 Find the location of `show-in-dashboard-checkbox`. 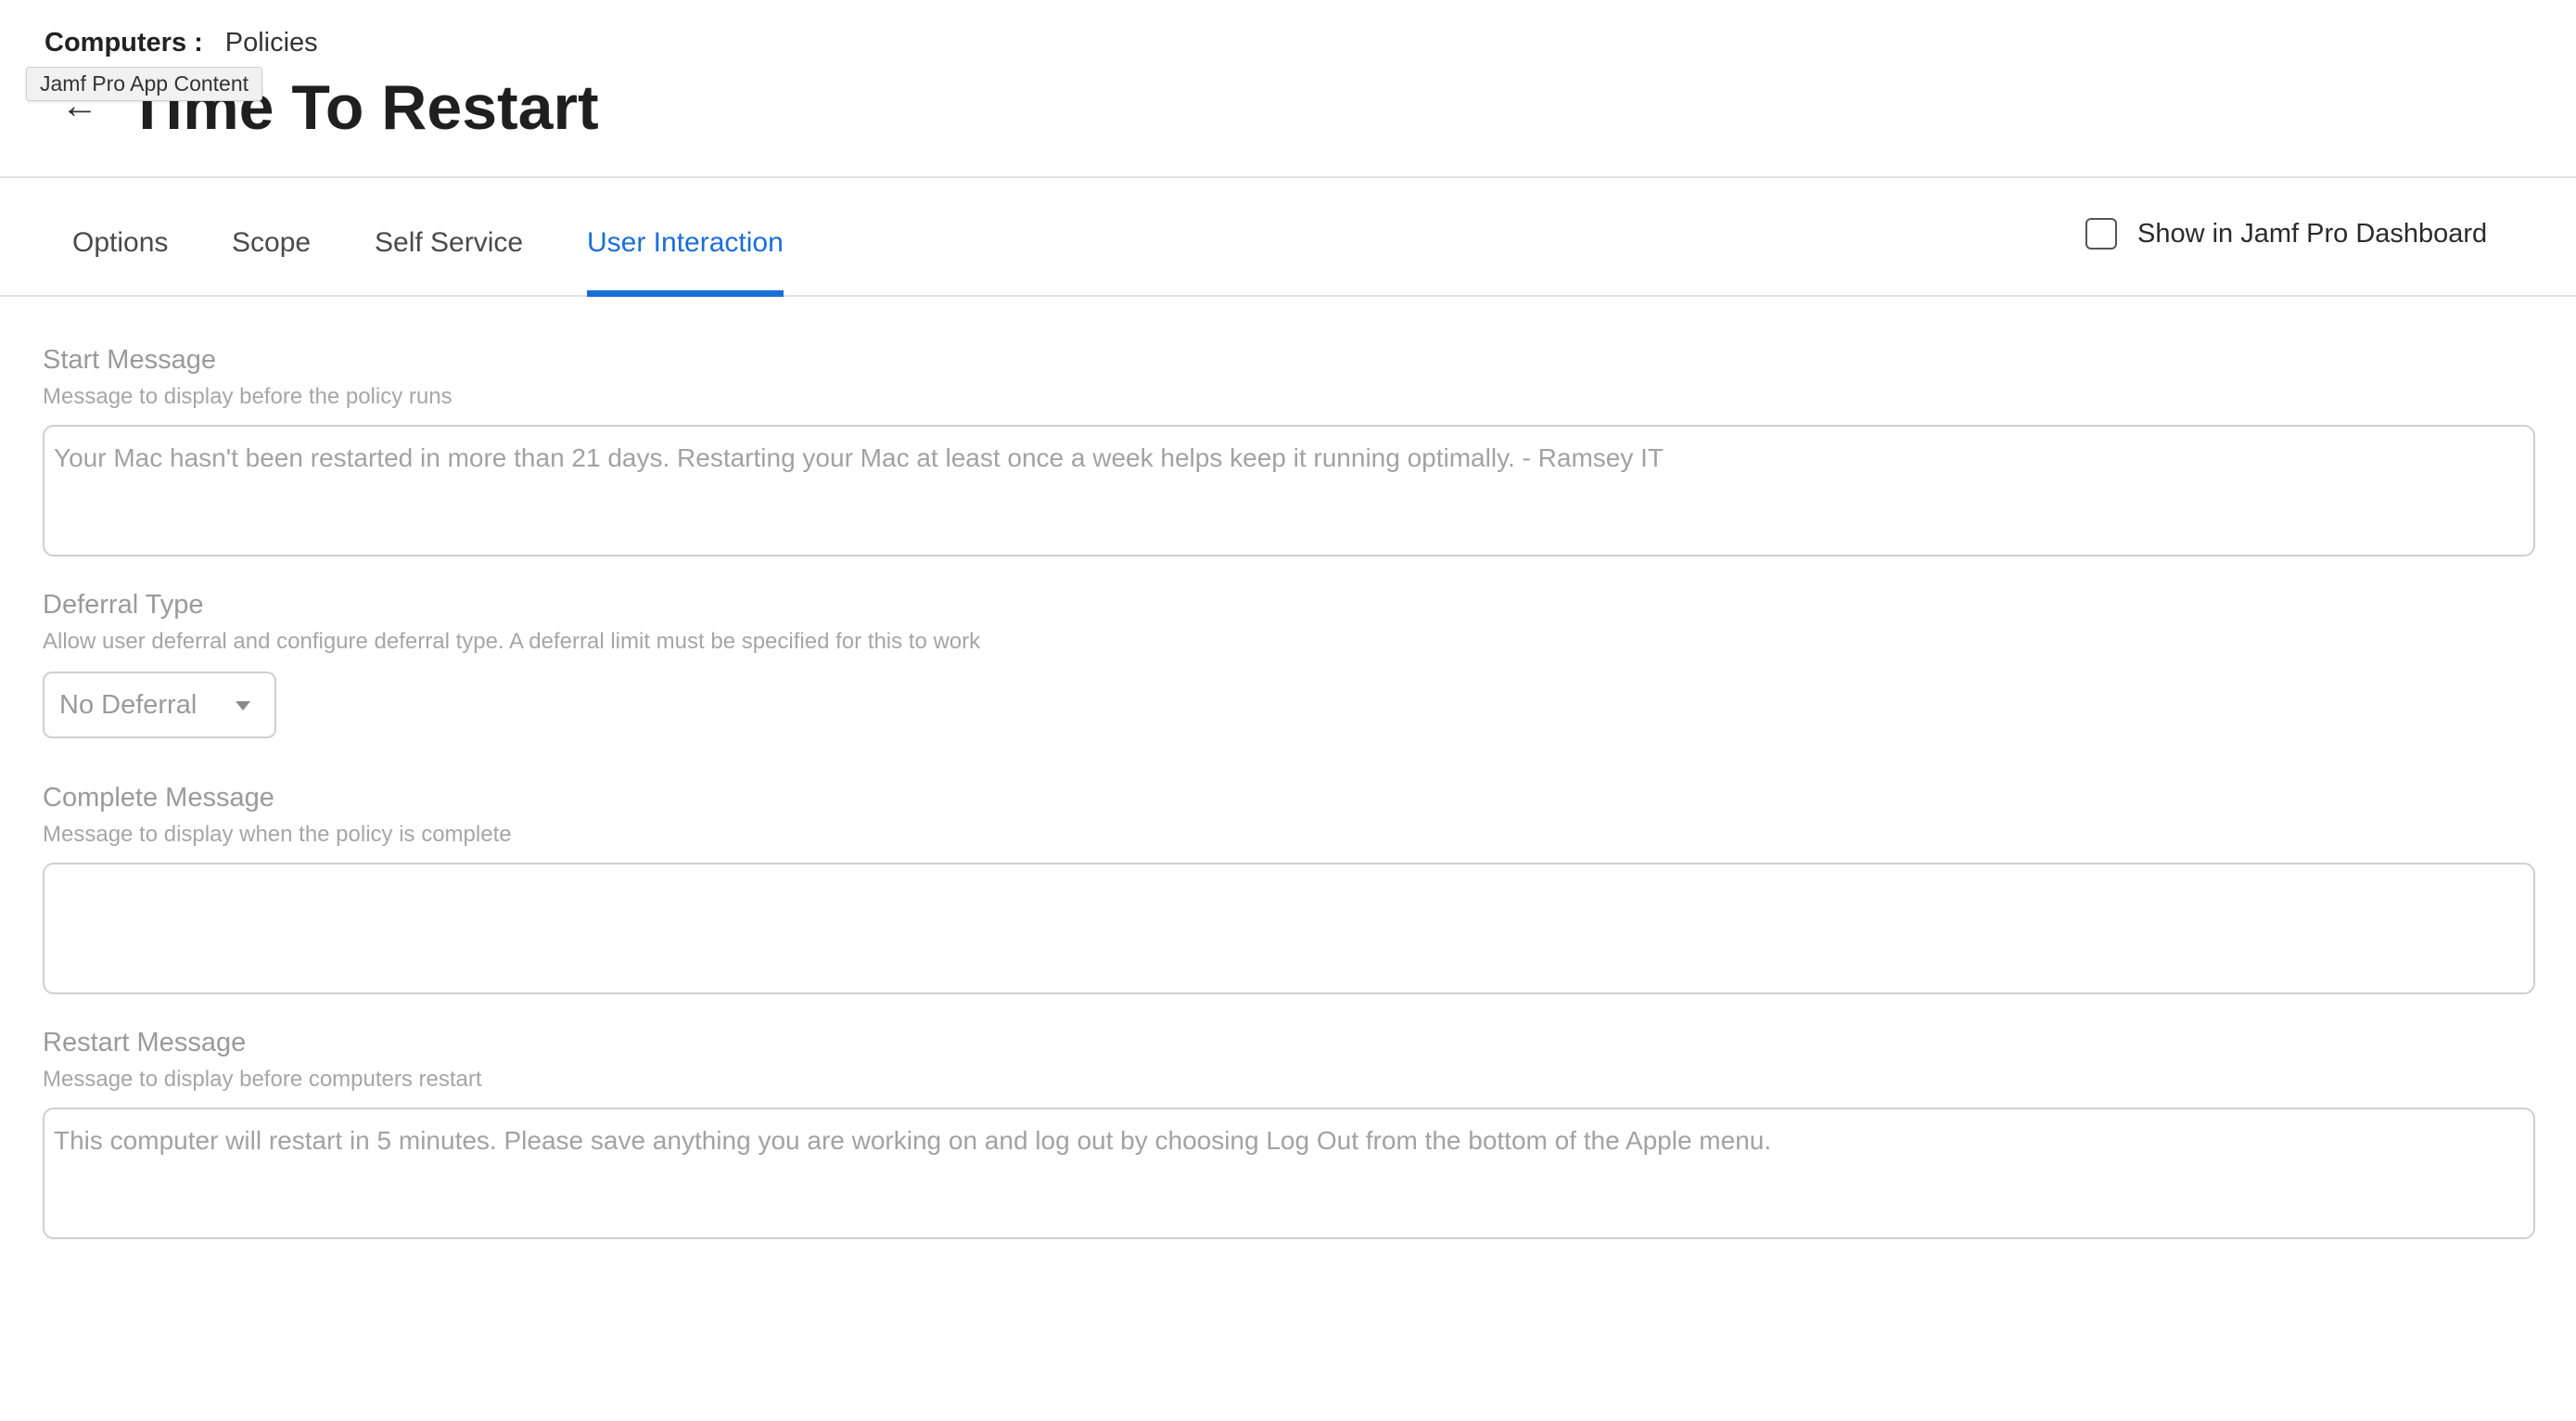

show-in-dashboard-checkbox is located at coordinates (2101, 234).